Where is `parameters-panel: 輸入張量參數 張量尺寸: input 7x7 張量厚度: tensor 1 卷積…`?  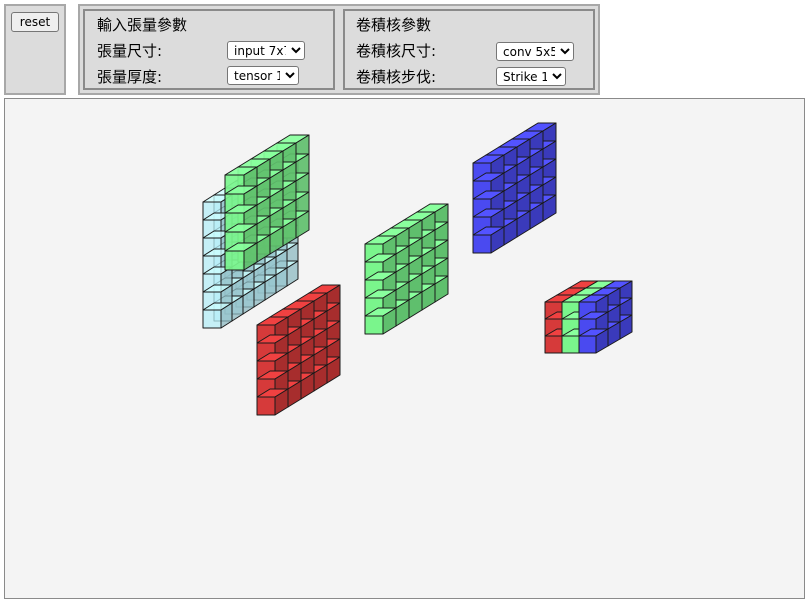 parameters-panel: 輸入張量參數 張量尺寸: input 7x7 張量厚度: tensor 1 卷積… is located at coordinates (339, 49).